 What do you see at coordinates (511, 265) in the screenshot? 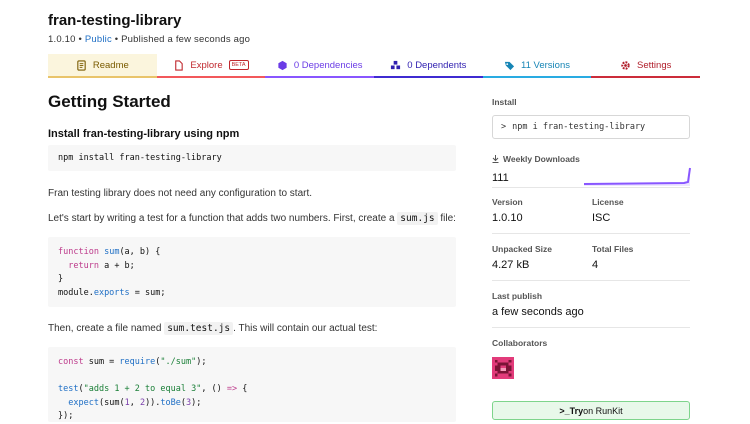
I see `unpacked-size-value: 4.27 kB` at bounding box center [511, 265].